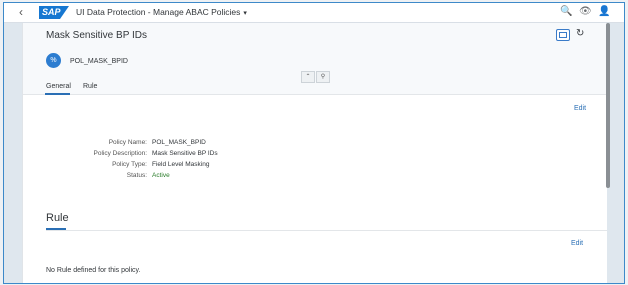  What do you see at coordinates (99, 61) in the screenshot?
I see `avatar-label: POL_MASK_BPID` at bounding box center [99, 61].